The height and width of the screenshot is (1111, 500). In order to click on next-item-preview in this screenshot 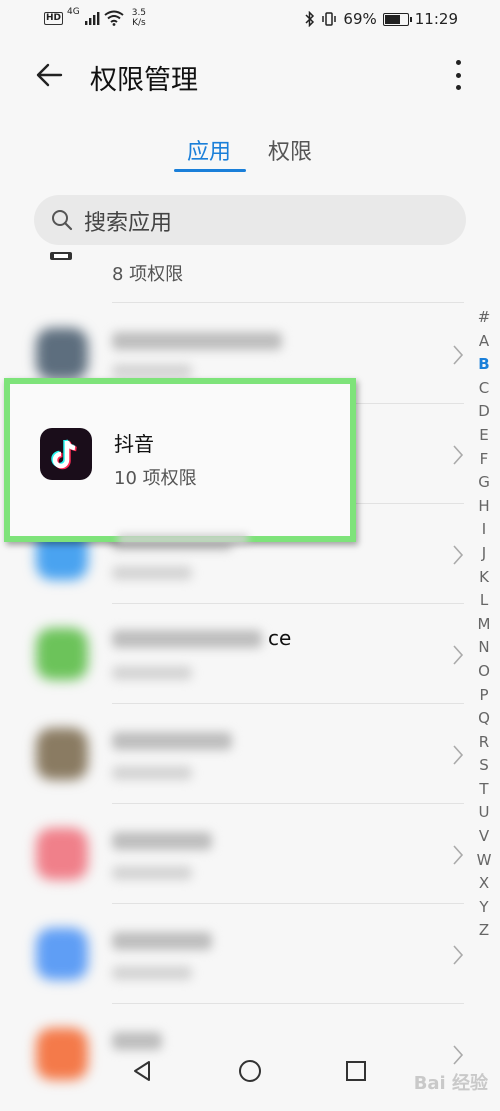, I will do `click(183, 539)`.